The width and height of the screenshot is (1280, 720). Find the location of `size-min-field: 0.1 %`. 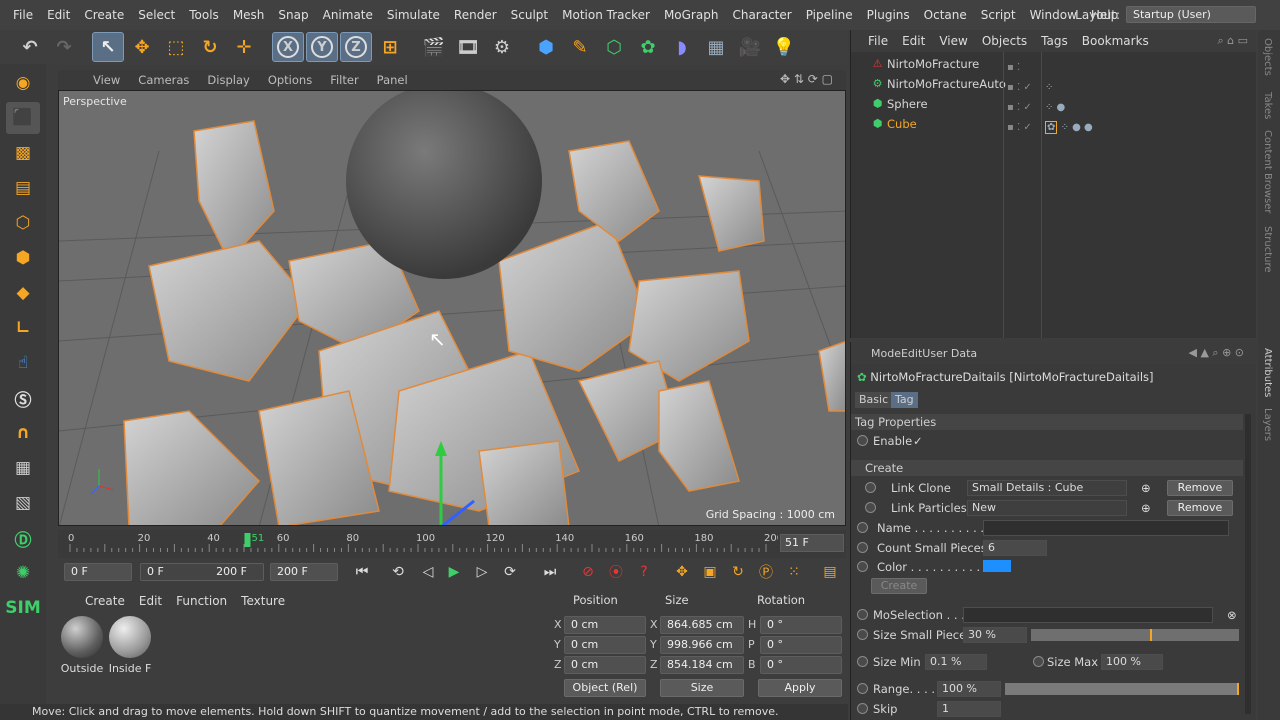

size-min-field: 0.1 % is located at coordinates (956, 662).